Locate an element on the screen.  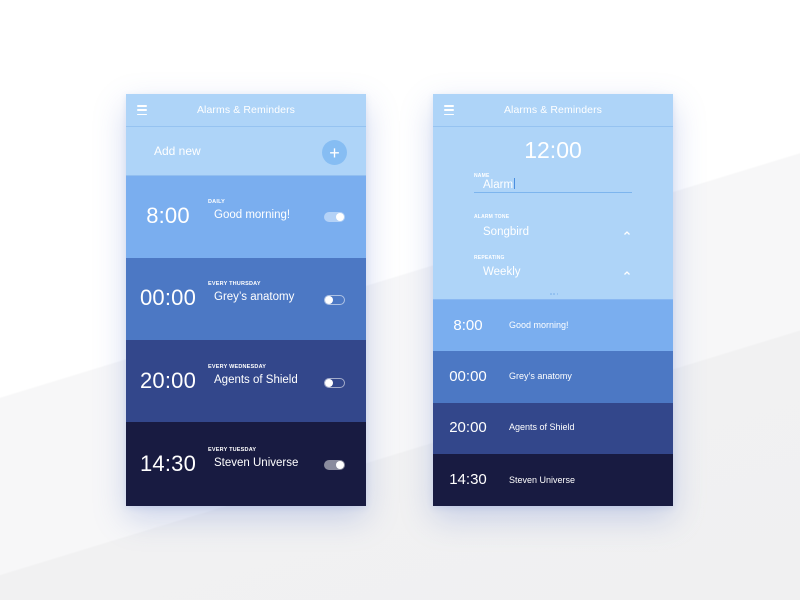
alarm-repeat: EVERY TUESDAY is located at coordinates (232, 450).